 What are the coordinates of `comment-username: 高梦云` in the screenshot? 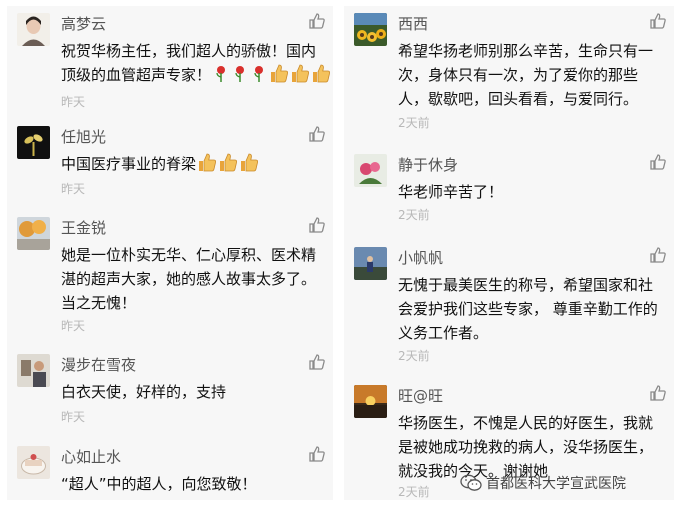 It's located at (83, 23).